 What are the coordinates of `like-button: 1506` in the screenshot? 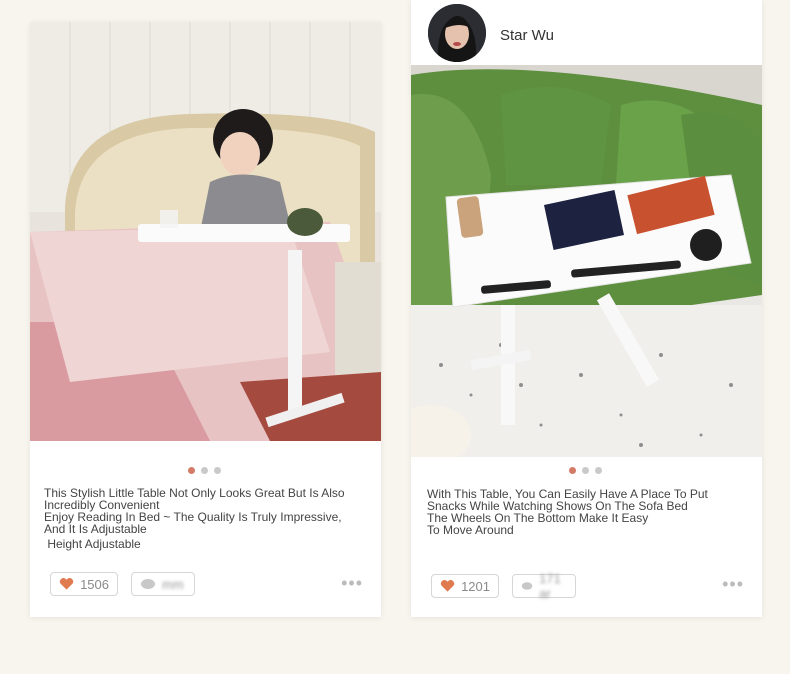 It's located at (84, 584).